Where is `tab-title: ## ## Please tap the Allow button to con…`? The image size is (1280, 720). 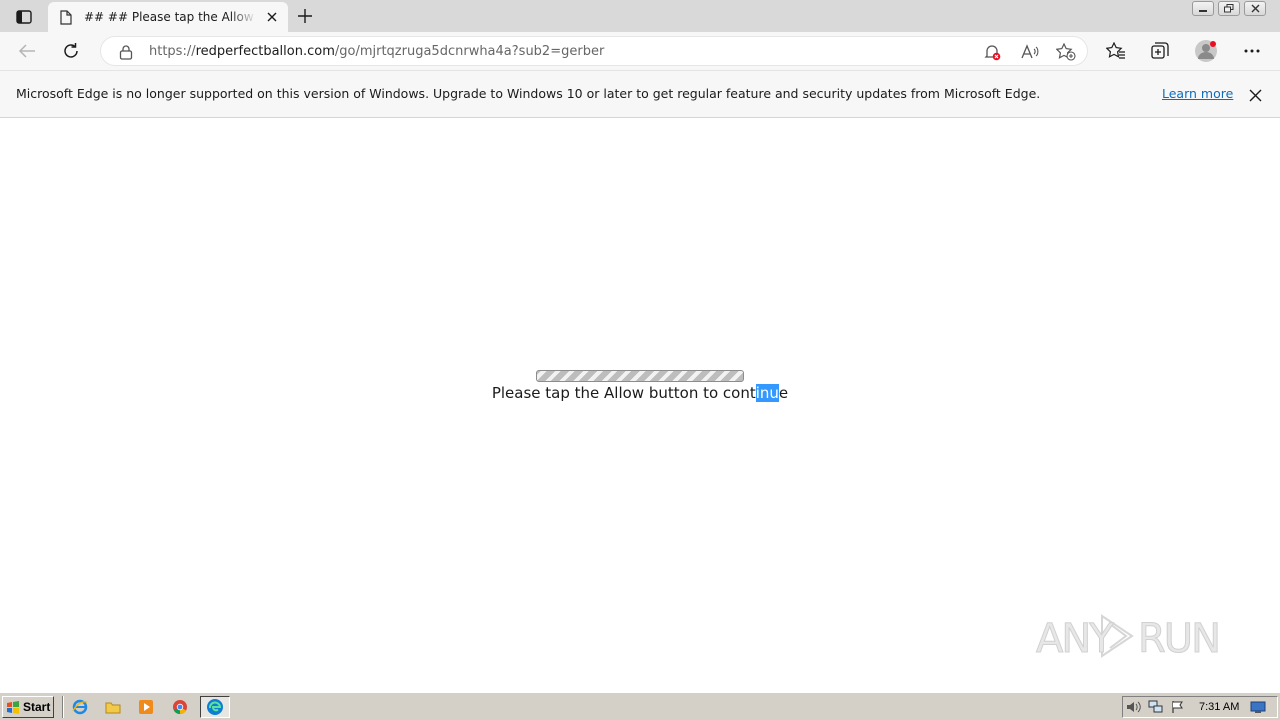
tab-title: ## ## Please tap the Allow button to con… is located at coordinates (170, 17).